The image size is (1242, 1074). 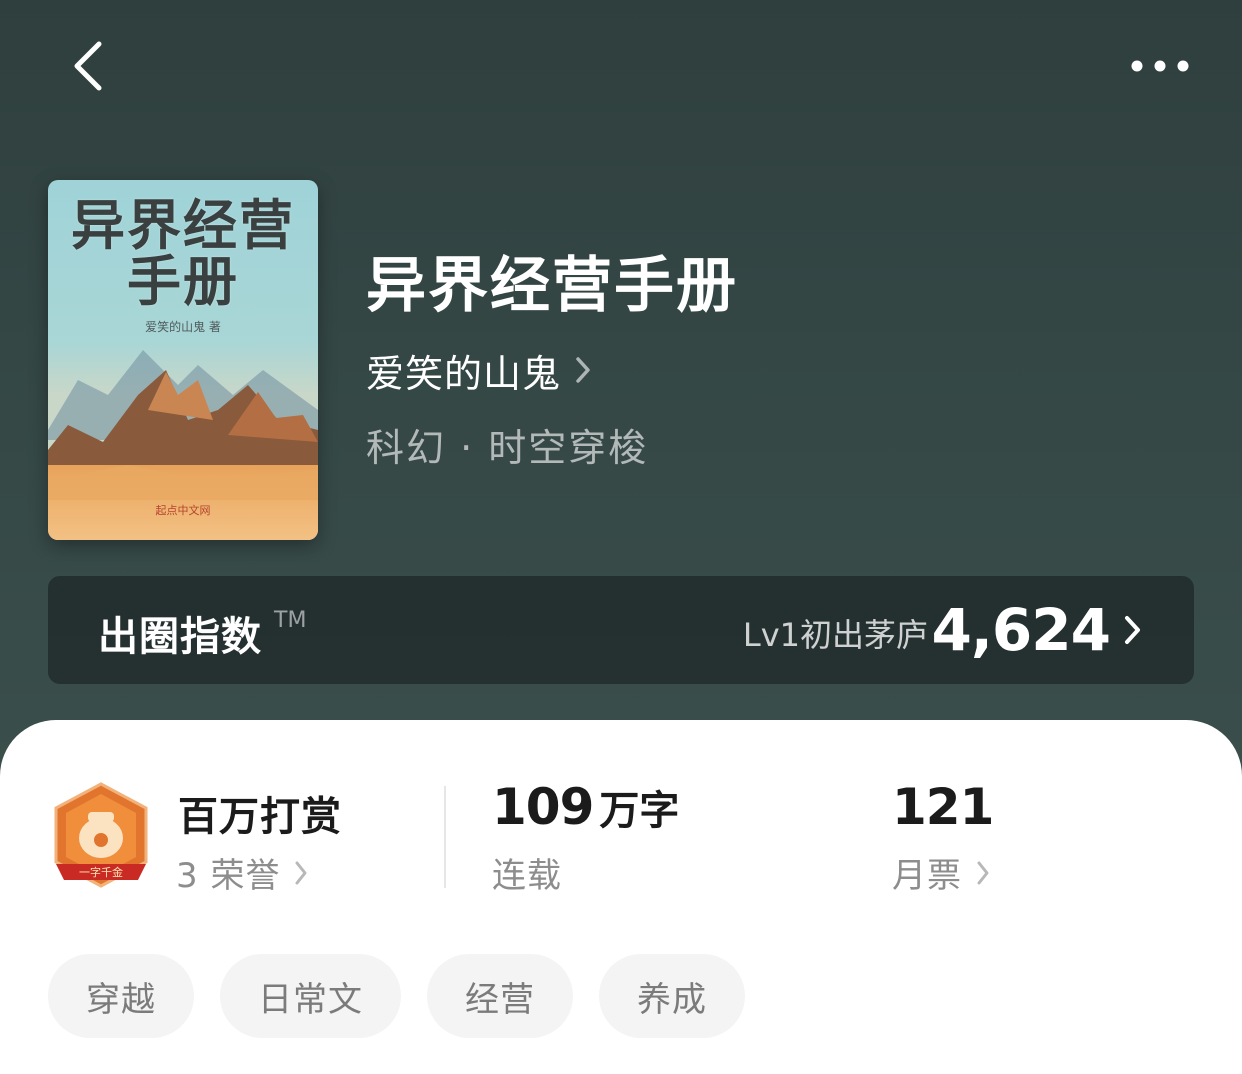 What do you see at coordinates (183, 327) in the screenshot?
I see `cover-author: 爱笑的山鬼 著` at bounding box center [183, 327].